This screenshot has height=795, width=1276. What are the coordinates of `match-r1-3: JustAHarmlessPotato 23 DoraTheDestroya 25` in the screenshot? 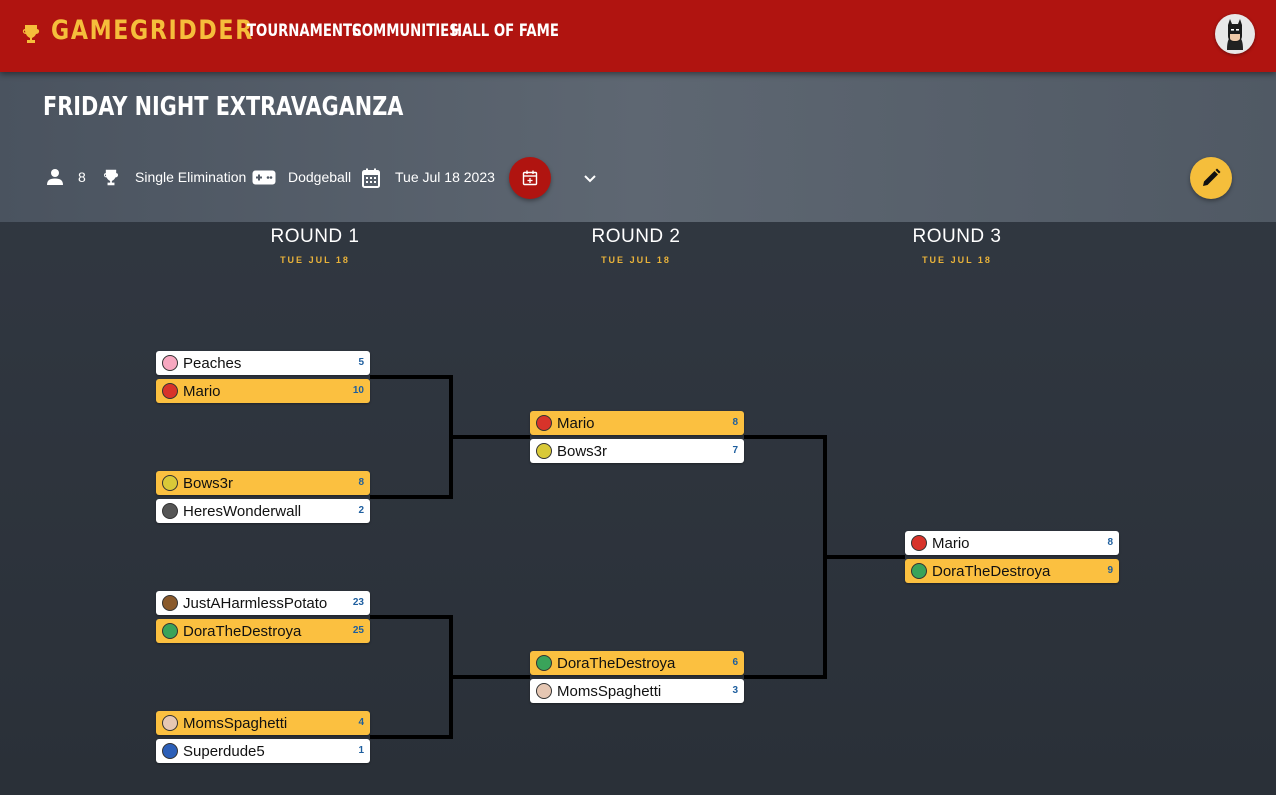 It's located at (263, 619).